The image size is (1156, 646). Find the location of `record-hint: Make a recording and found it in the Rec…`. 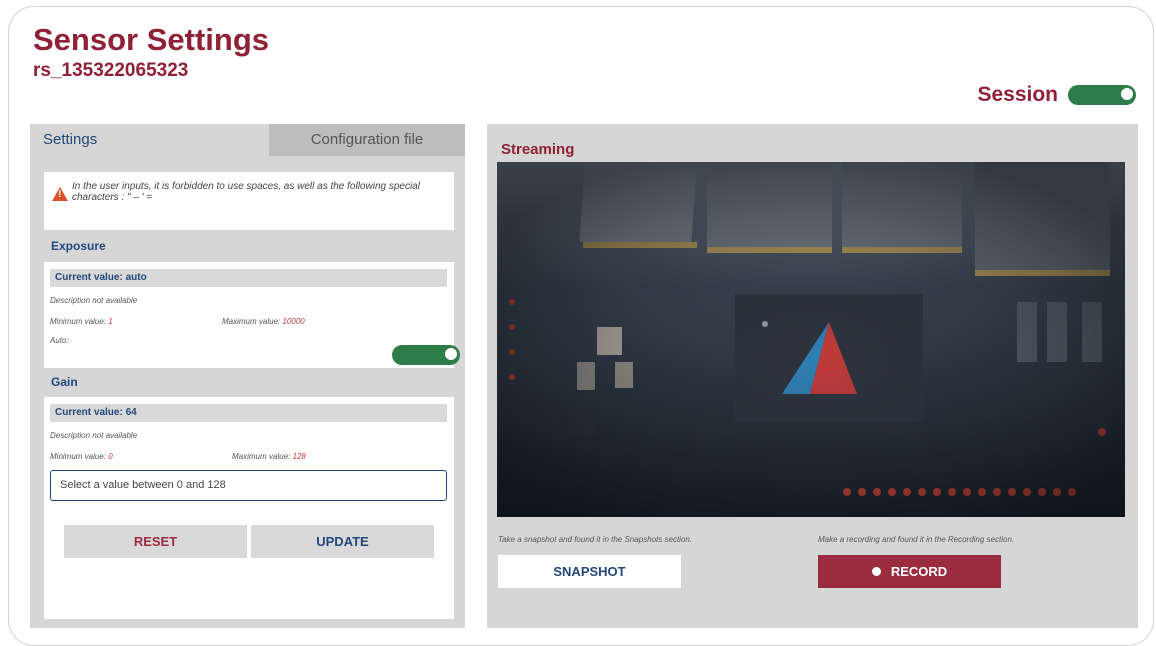

record-hint: Make a recording and found it in the Rec… is located at coordinates (916, 539).